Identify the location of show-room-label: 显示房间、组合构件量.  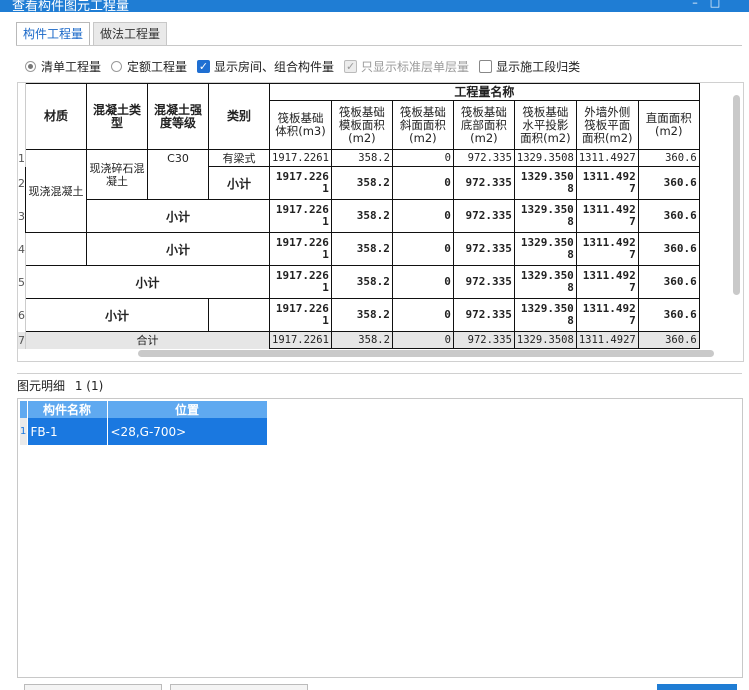
(274, 66).